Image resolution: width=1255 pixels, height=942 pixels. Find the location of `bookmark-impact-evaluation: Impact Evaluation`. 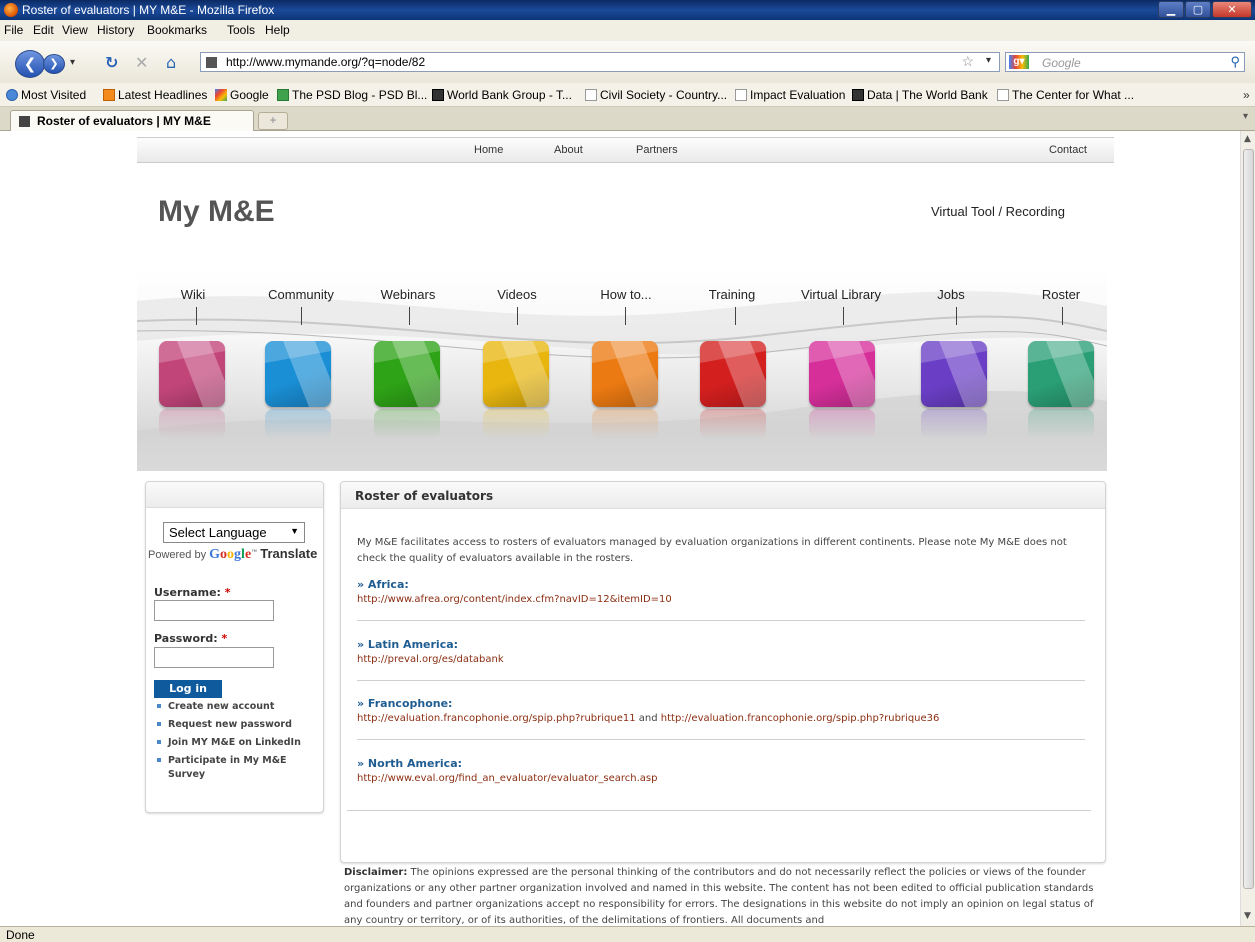

bookmark-impact-evaluation: Impact Evaluation is located at coordinates (790, 95).